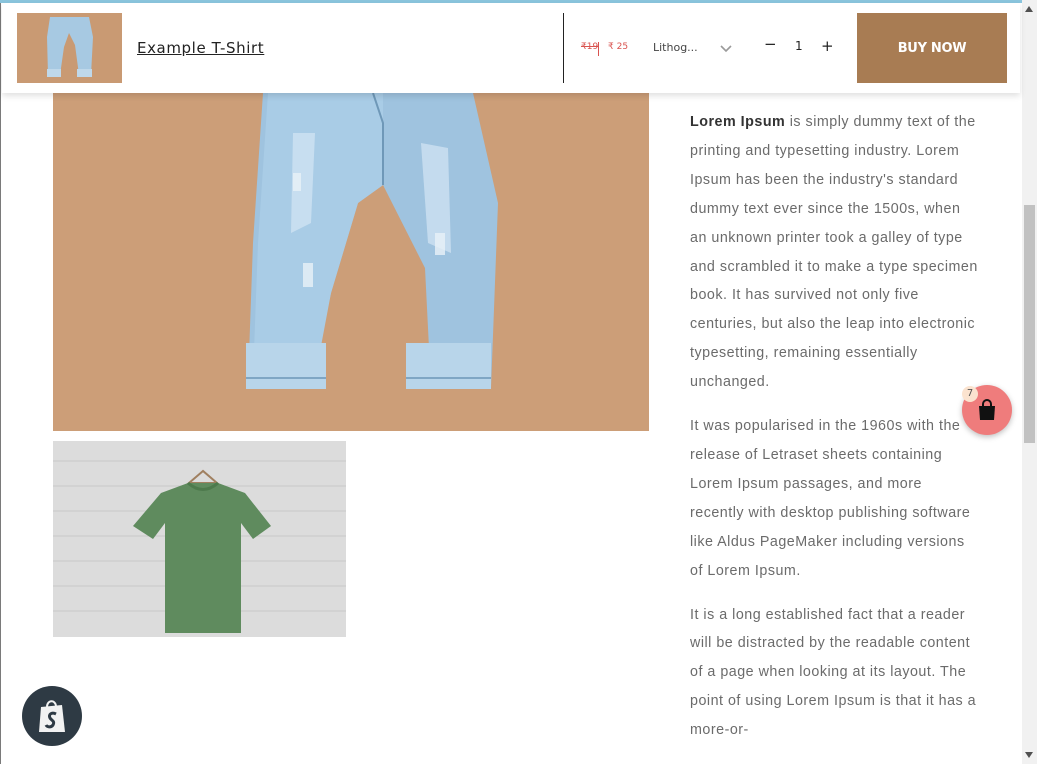 This screenshot has width=1037, height=764. What do you see at coordinates (69, 48) in the screenshot?
I see `sticky-product-thumbnail` at bounding box center [69, 48].